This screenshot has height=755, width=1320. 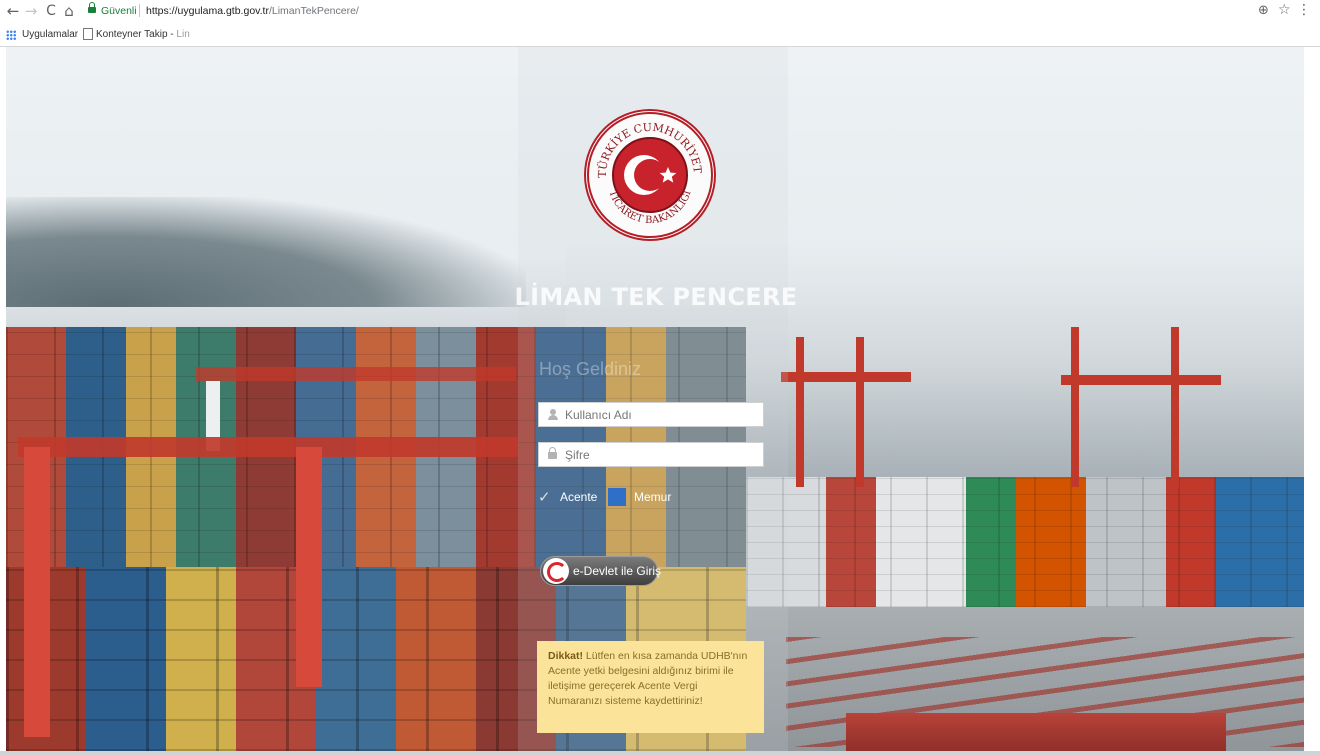 What do you see at coordinates (590, 369) in the screenshot?
I see `welcome-text: Hoş Geldiniz` at bounding box center [590, 369].